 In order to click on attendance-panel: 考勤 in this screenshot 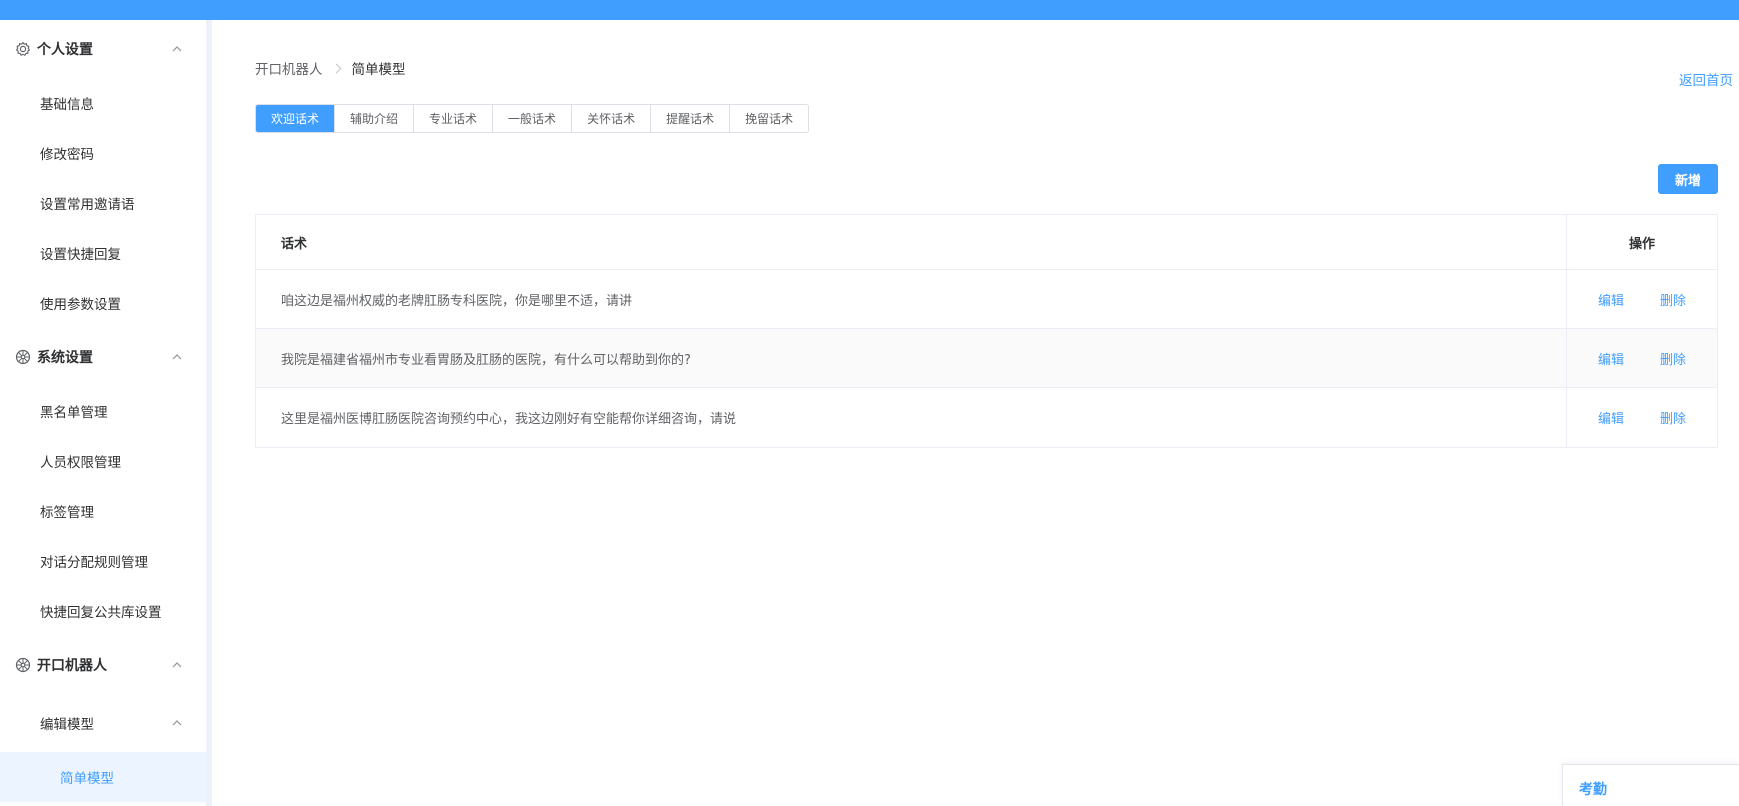, I will do `click(1650, 785)`.